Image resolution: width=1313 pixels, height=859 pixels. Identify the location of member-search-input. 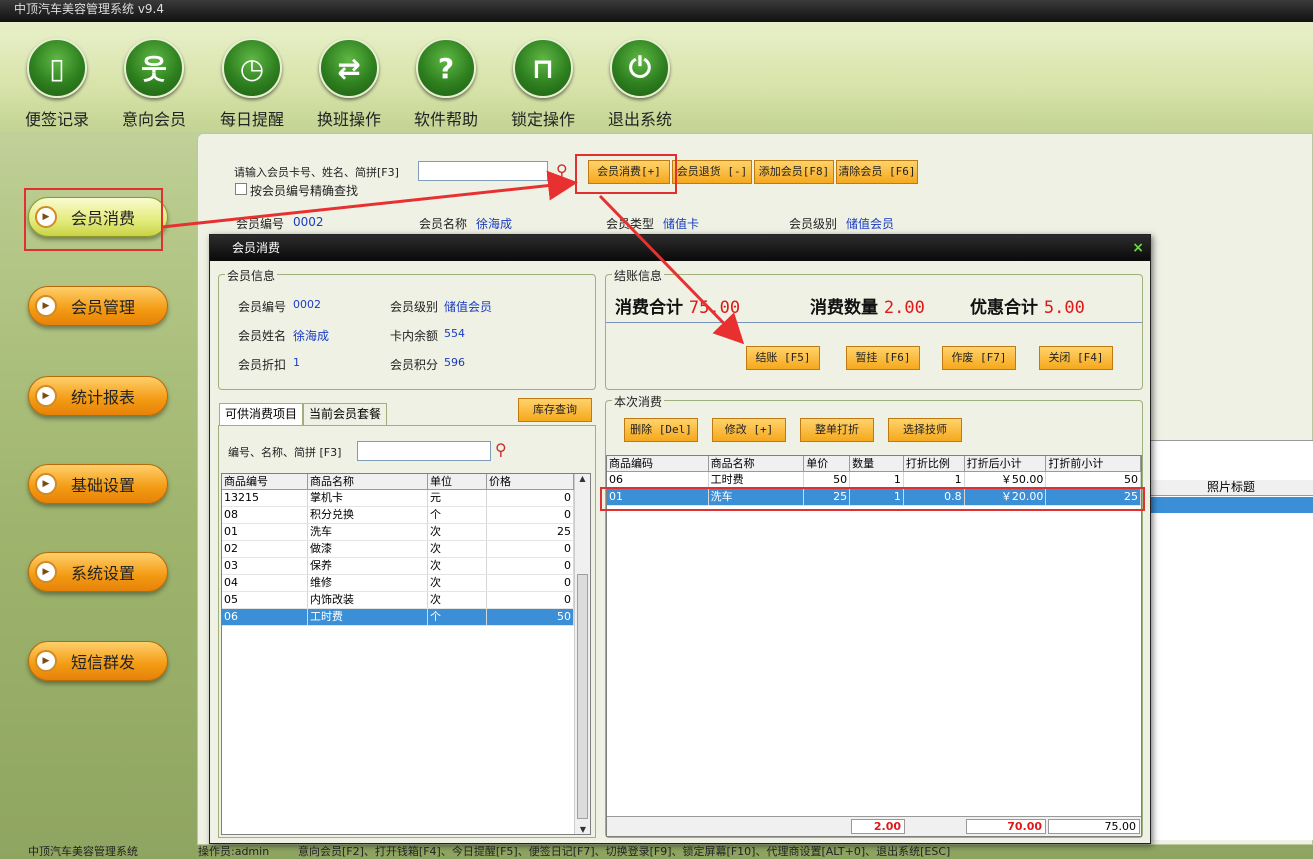
(483, 171).